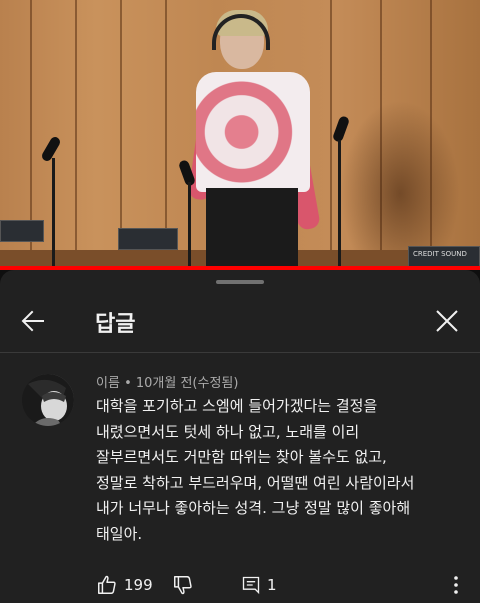 This screenshot has height=603, width=480. I want to click on comment-time: 10개월 전(수정됨), so click(187, 383).